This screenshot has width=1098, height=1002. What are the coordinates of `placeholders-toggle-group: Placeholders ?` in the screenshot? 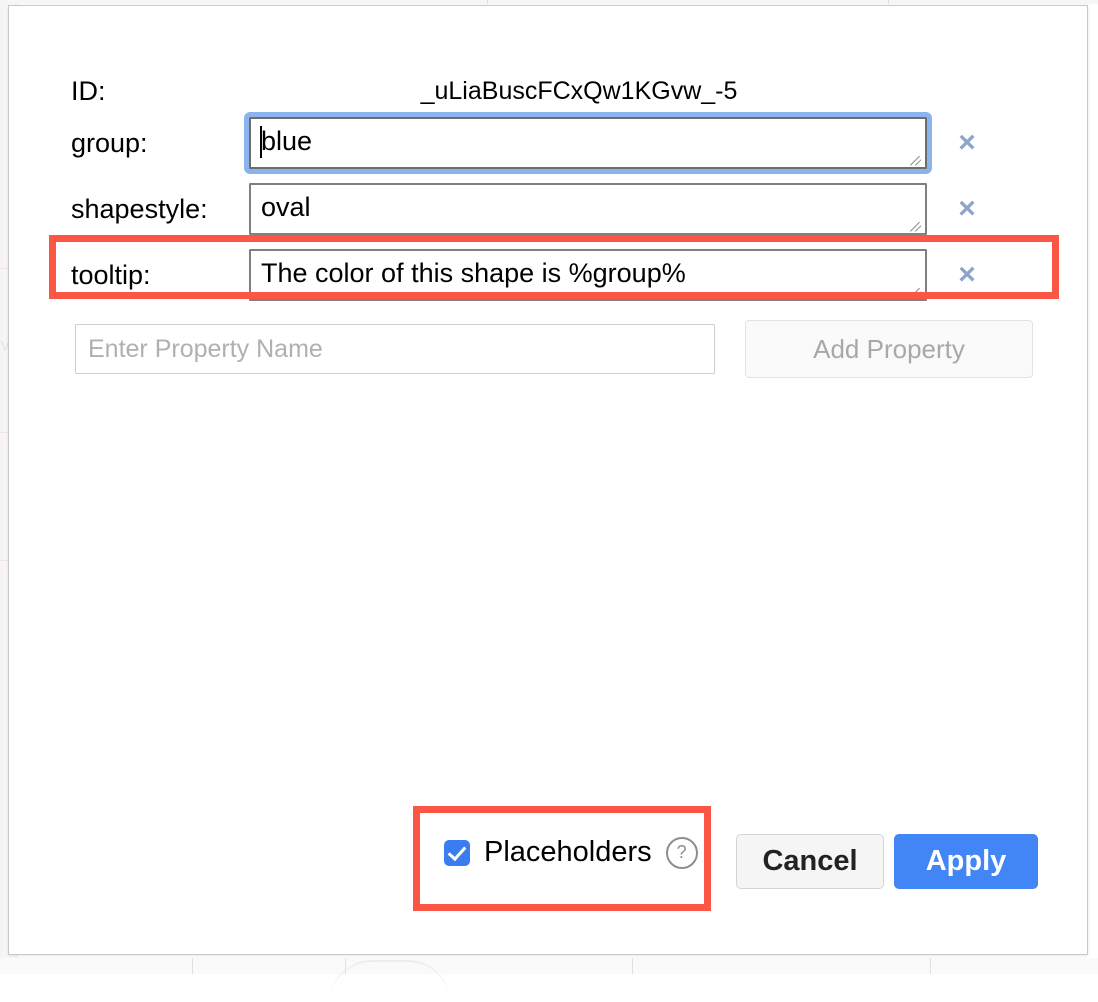 It's located at (571, 852).